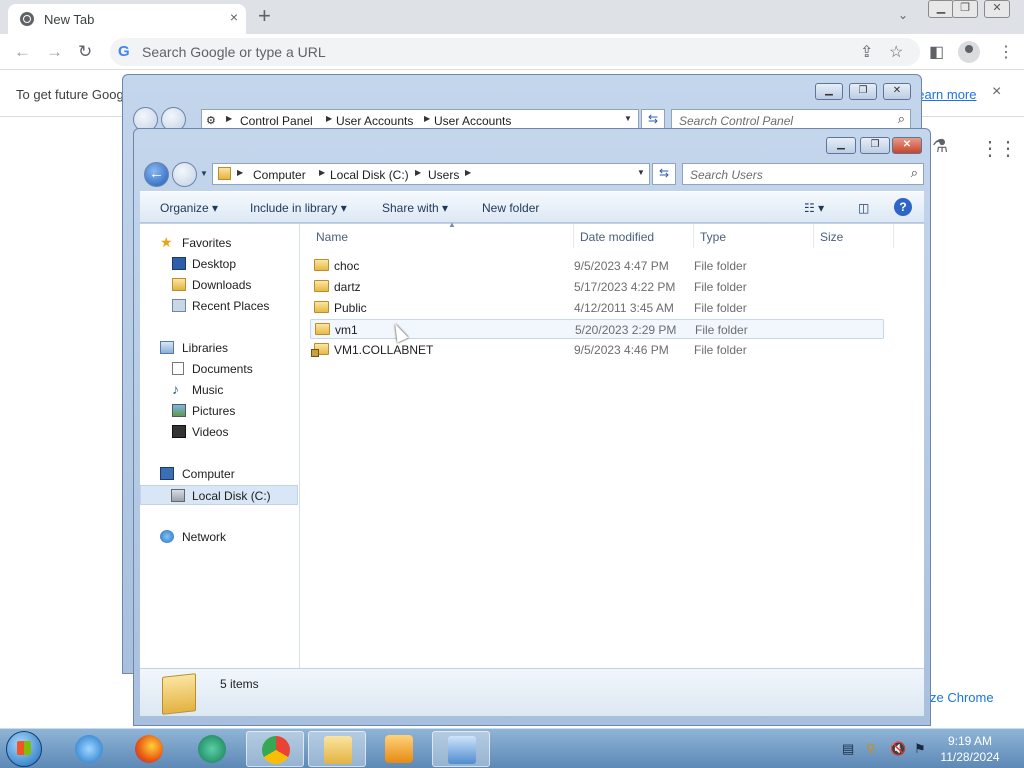 This screenshot has width=1024, height=768. I want to click on taskbar-control-panel, so click(461, 749).